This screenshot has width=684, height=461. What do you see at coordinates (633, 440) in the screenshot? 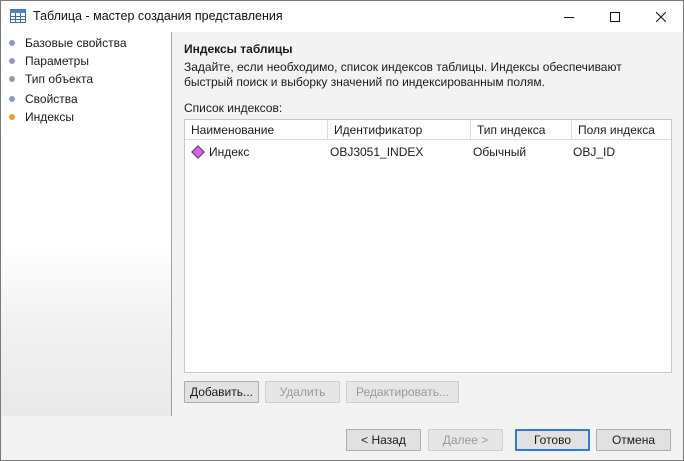
I see `cancel-button: Отмена` at bounding box center [633, 440].